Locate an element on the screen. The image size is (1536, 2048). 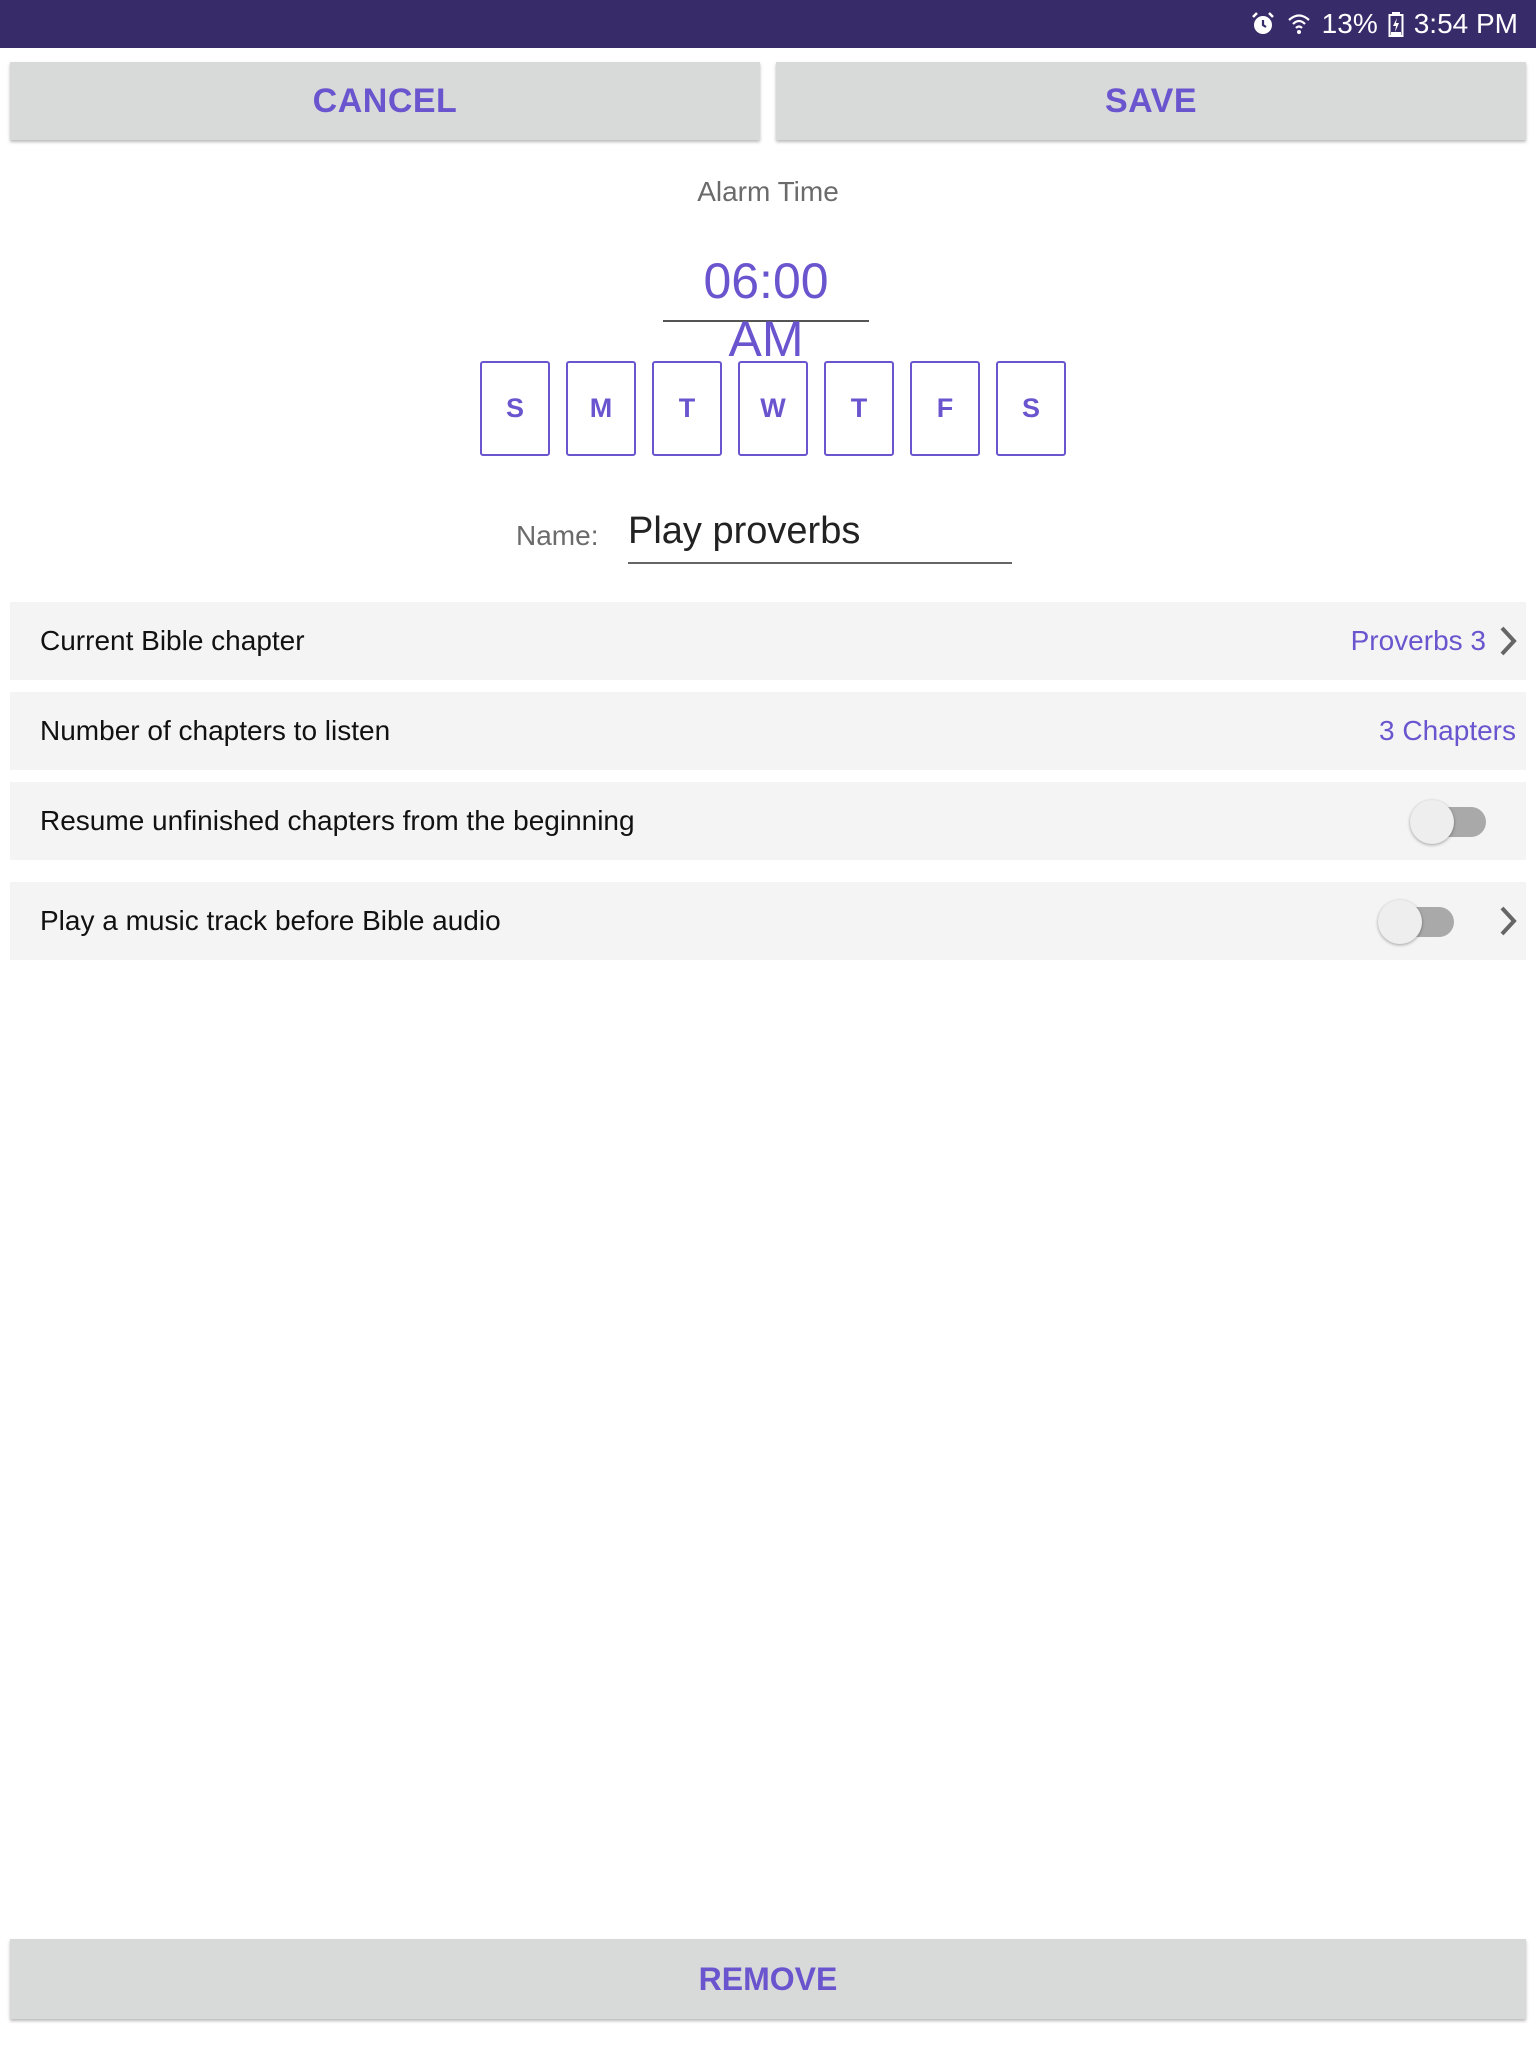
name-label: Name: is located at coordinates (557, 535).